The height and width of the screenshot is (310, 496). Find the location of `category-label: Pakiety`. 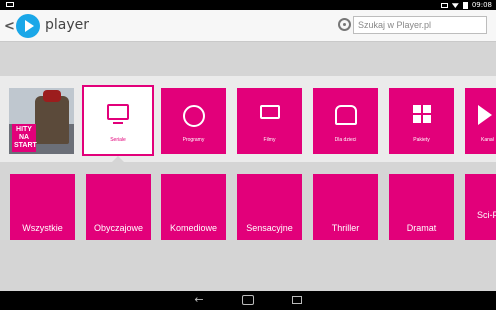

category-label: Pakiety is located at coordinates (421, 140).